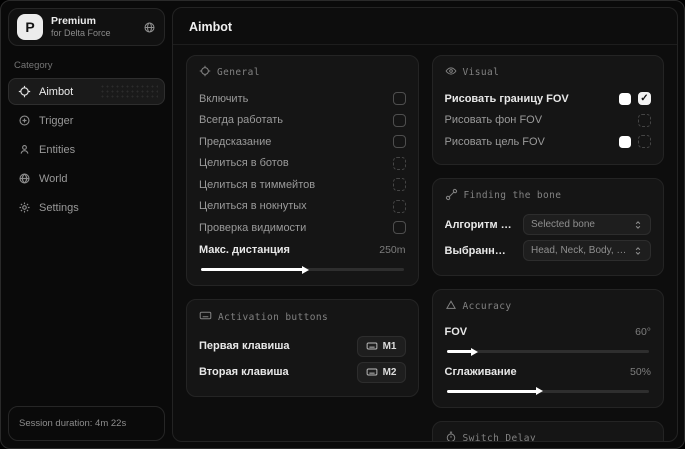 The image size is (685, 449). What do you see at coordinates (451, 306) in the screenshot?
I see `angle-icon` at bounding box center [451, 306].